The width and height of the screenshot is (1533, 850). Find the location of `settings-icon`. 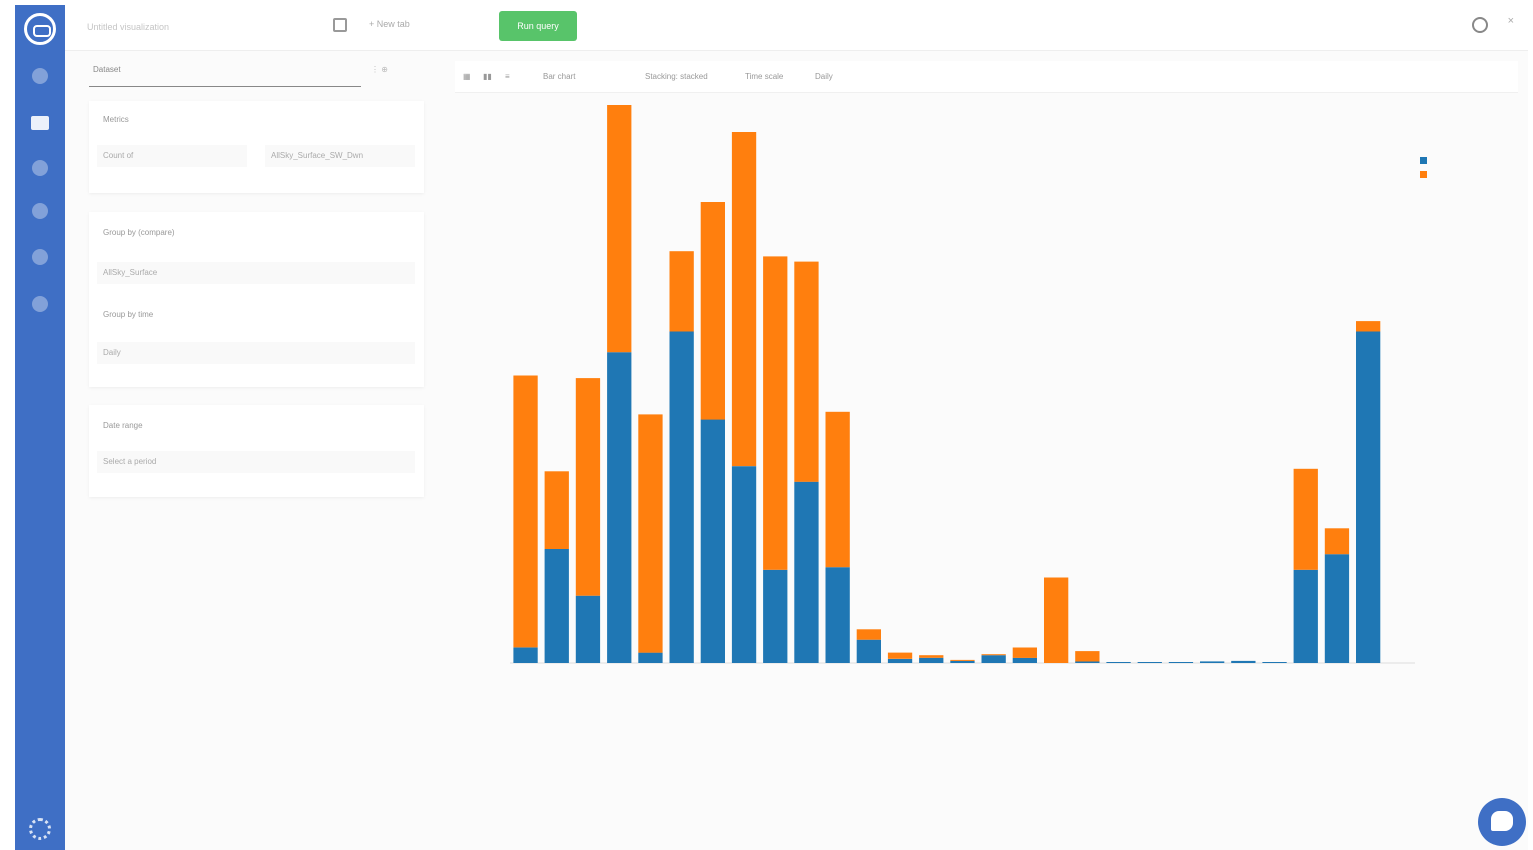

settings-icon is located at coordinates (40, 211).